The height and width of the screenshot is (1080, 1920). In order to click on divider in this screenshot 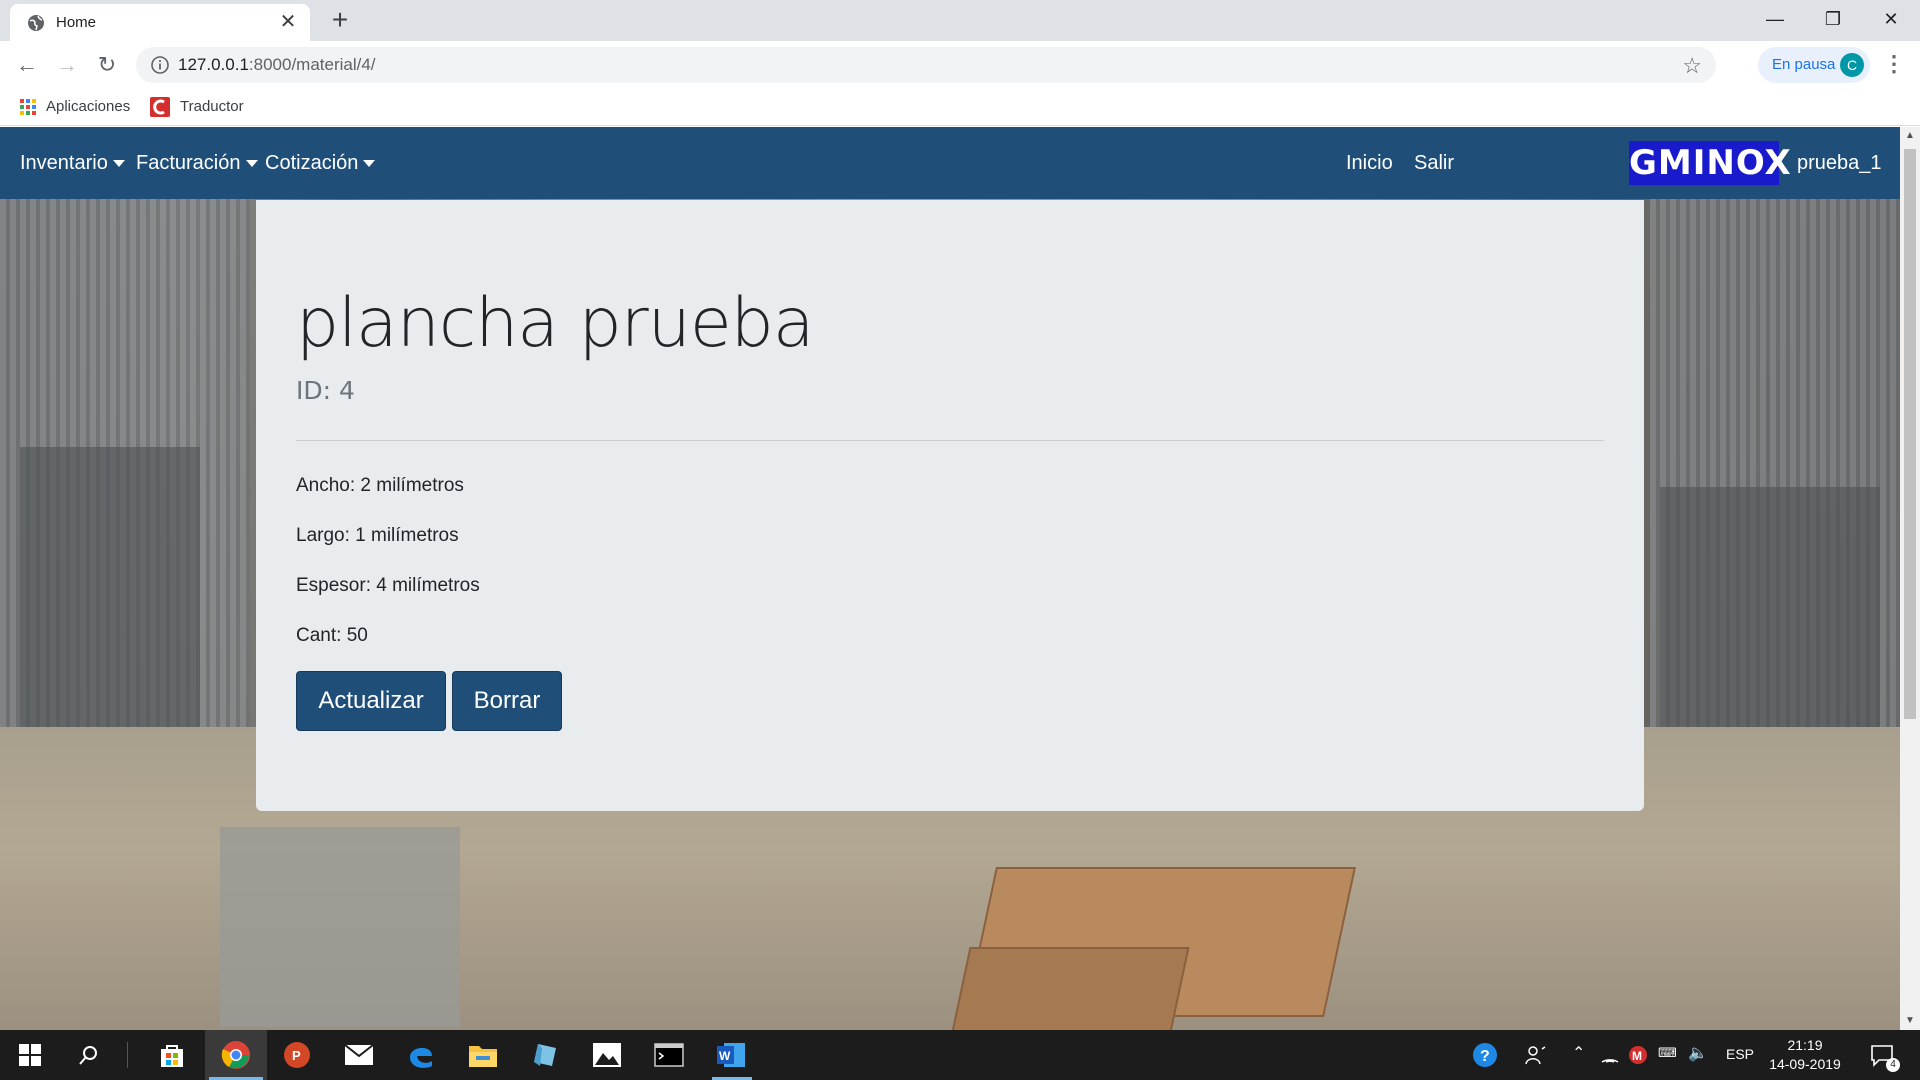, I will do `click(950, 440)`.